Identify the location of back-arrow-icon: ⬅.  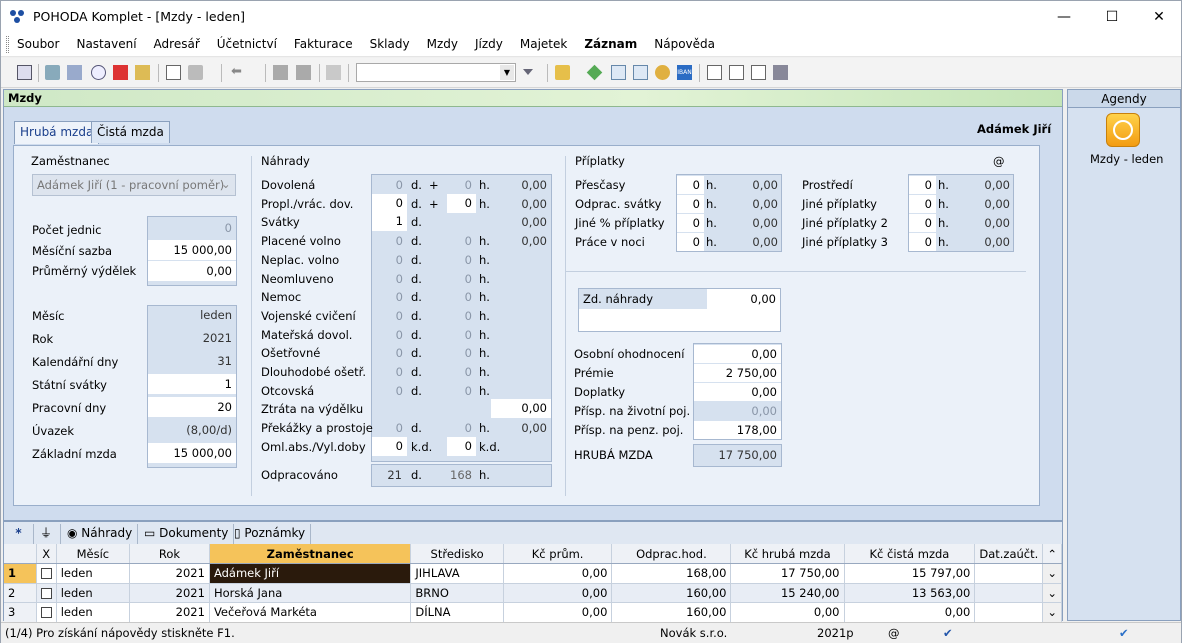
(238, 72).